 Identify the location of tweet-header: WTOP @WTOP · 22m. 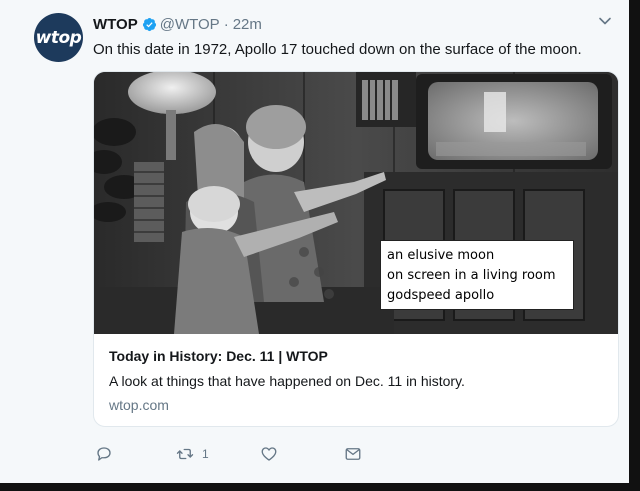
(177, 24).